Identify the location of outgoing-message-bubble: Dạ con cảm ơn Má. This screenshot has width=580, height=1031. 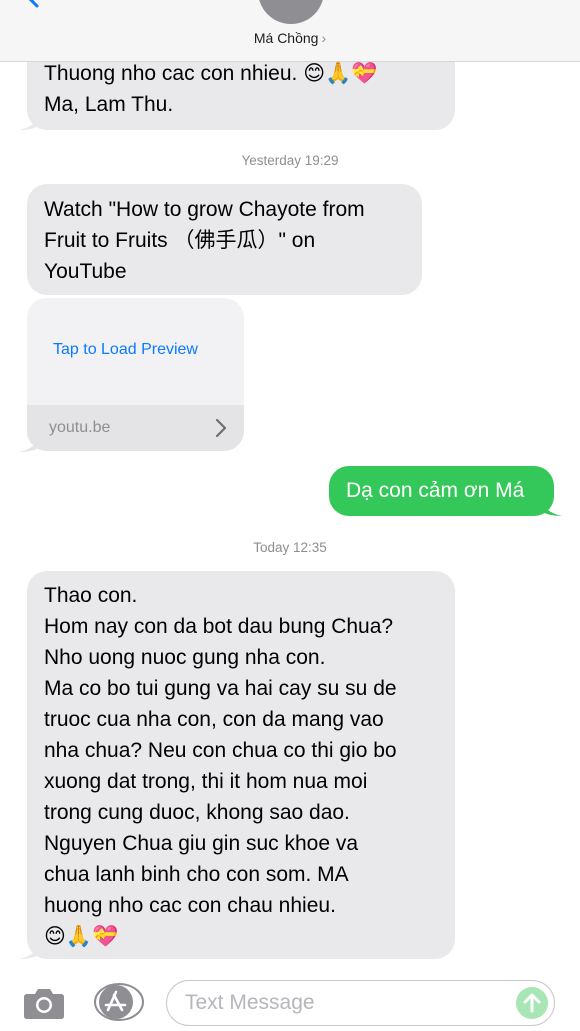
(445, 491).